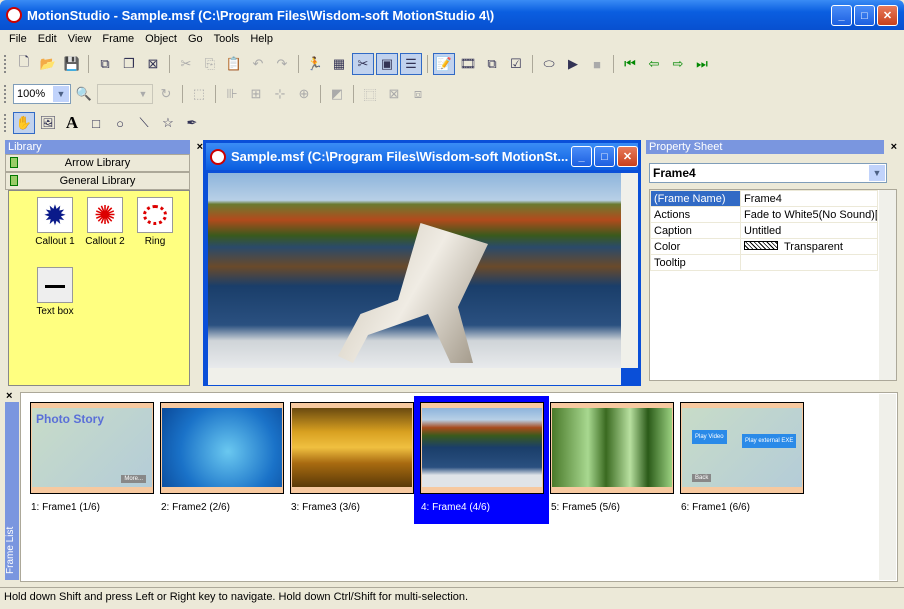 This screenshot has width=904, height=609. I want to click on horizontal-scrollbar, so click(414, 376).